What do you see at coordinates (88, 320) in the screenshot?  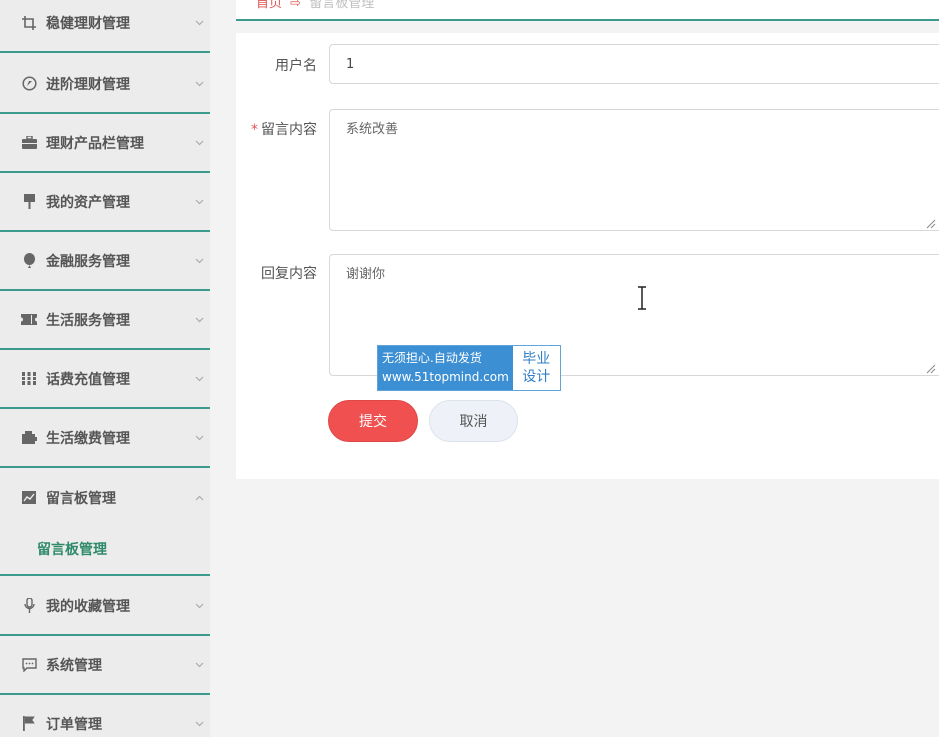 I see `sidebar-item-label: 生活服务管理` at bounding box center [88, 320].